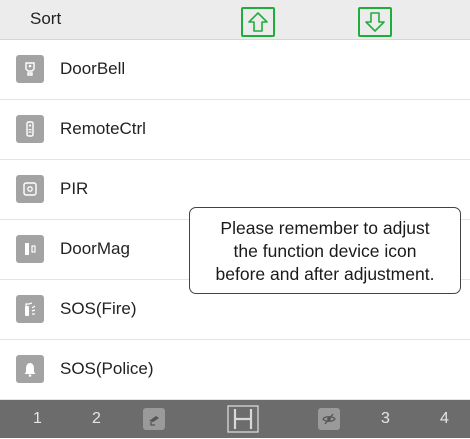  I want to click on page-button-1: 1, so click(37, 419).